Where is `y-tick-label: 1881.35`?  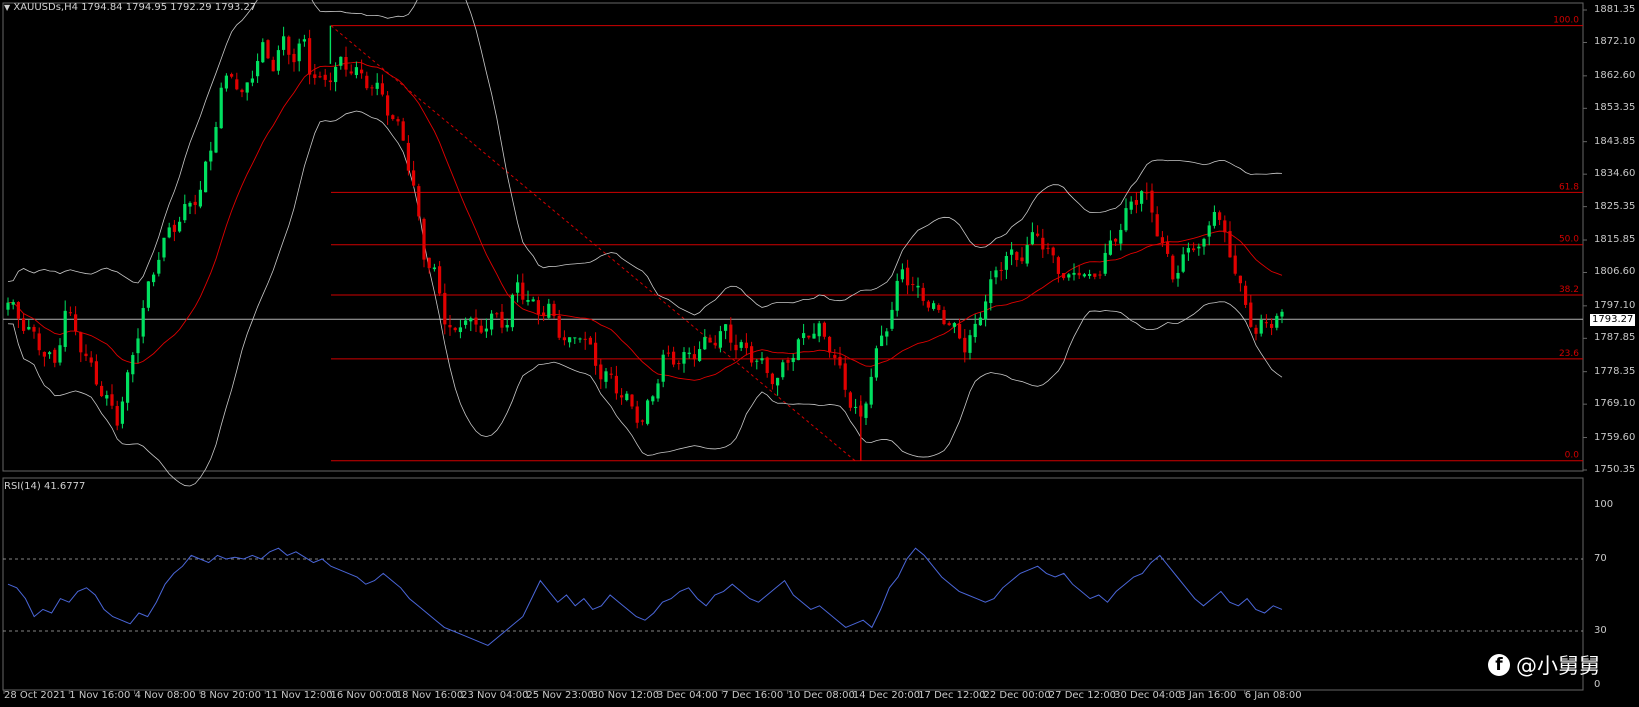
y-tick-label: 1881.35 is located at coordinates (1615, 9).